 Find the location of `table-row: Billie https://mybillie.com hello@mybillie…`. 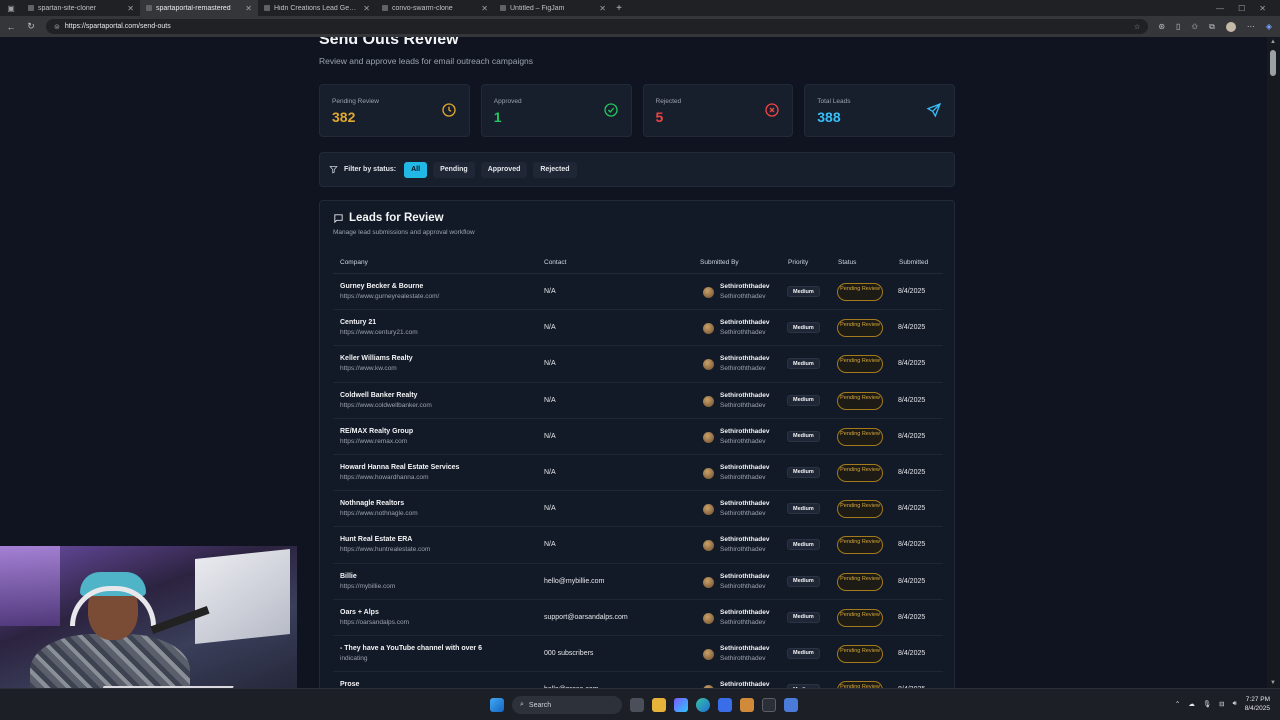

table-row: Billie https://mybillie.com hello@mybillie… is located at coordinates (638, 582).